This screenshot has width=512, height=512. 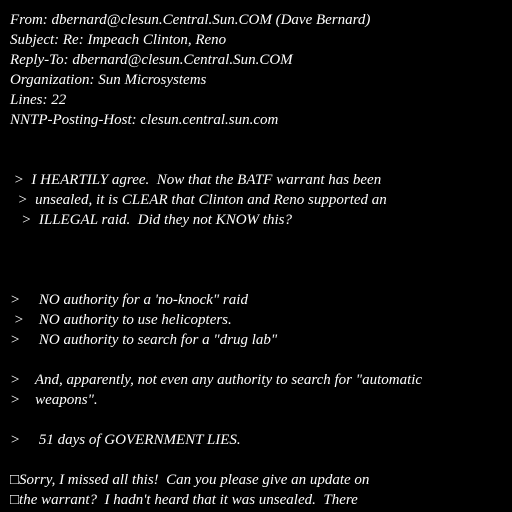 I want to click on header-organization: Organization: Sun Microsystems, so click(x=108, y=80).